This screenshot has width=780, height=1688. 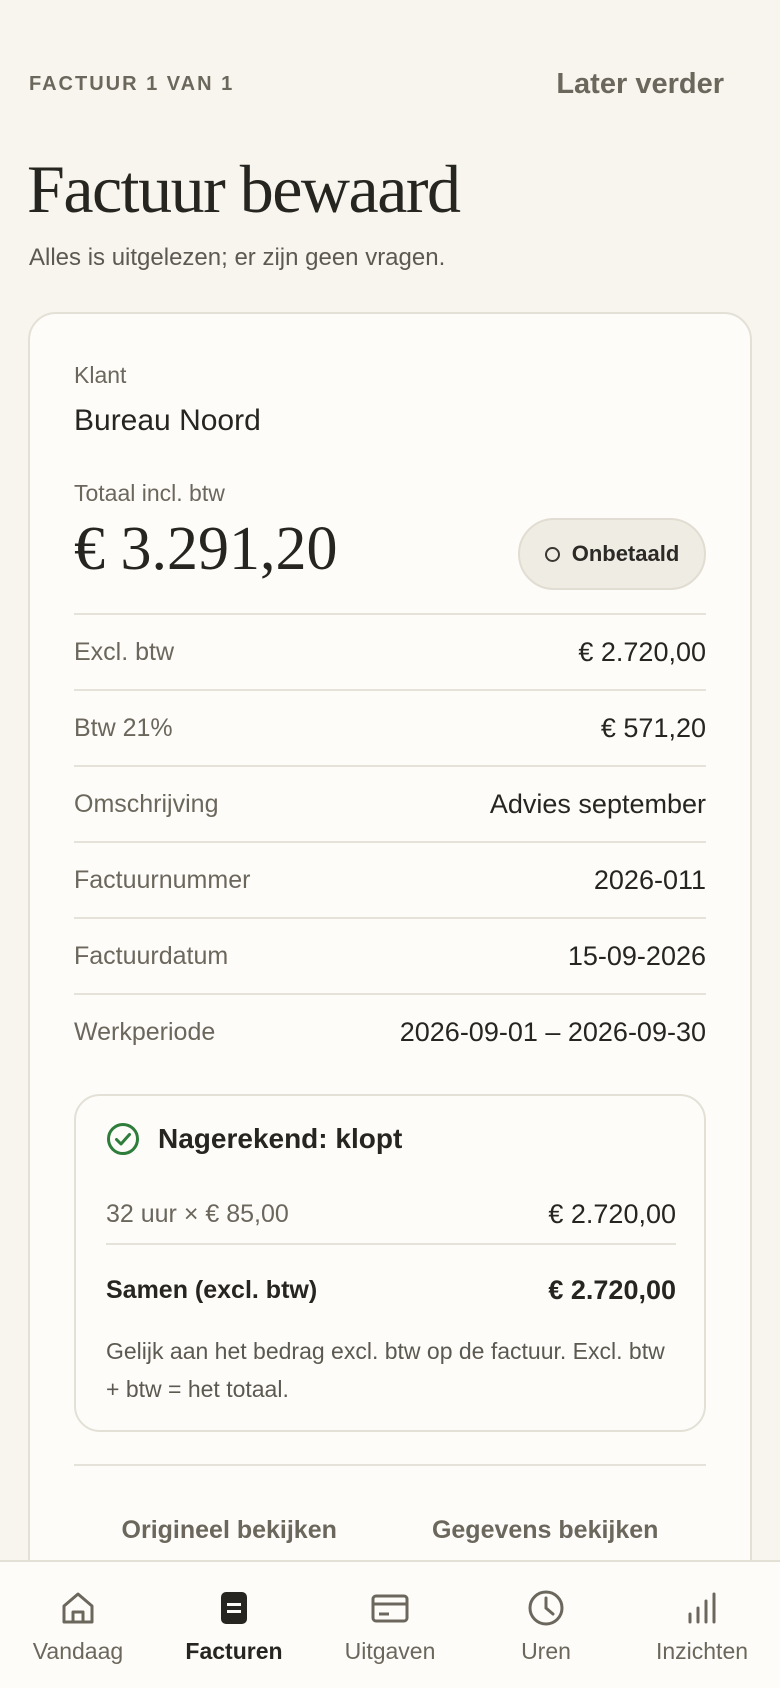 I want to click on tab-vandaag: Vandaag, so click(x=78, y=1625).